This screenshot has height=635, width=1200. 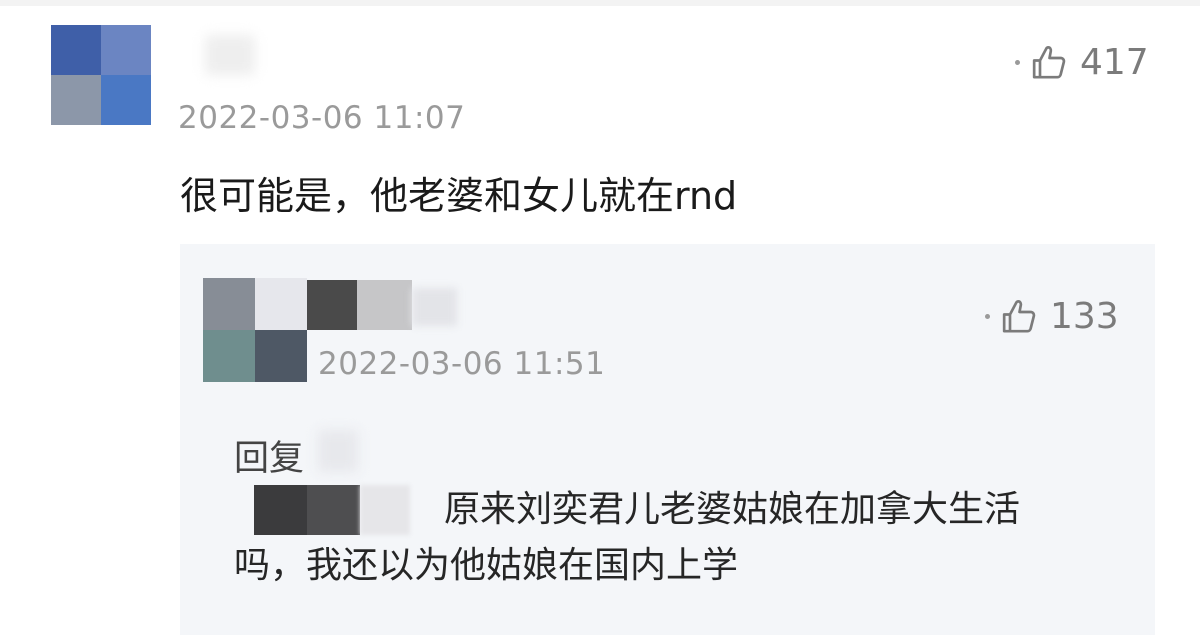 I want to click on comment-text: 很可能是，他老婆和女儿就在rnd, so click(x=459, y=196).